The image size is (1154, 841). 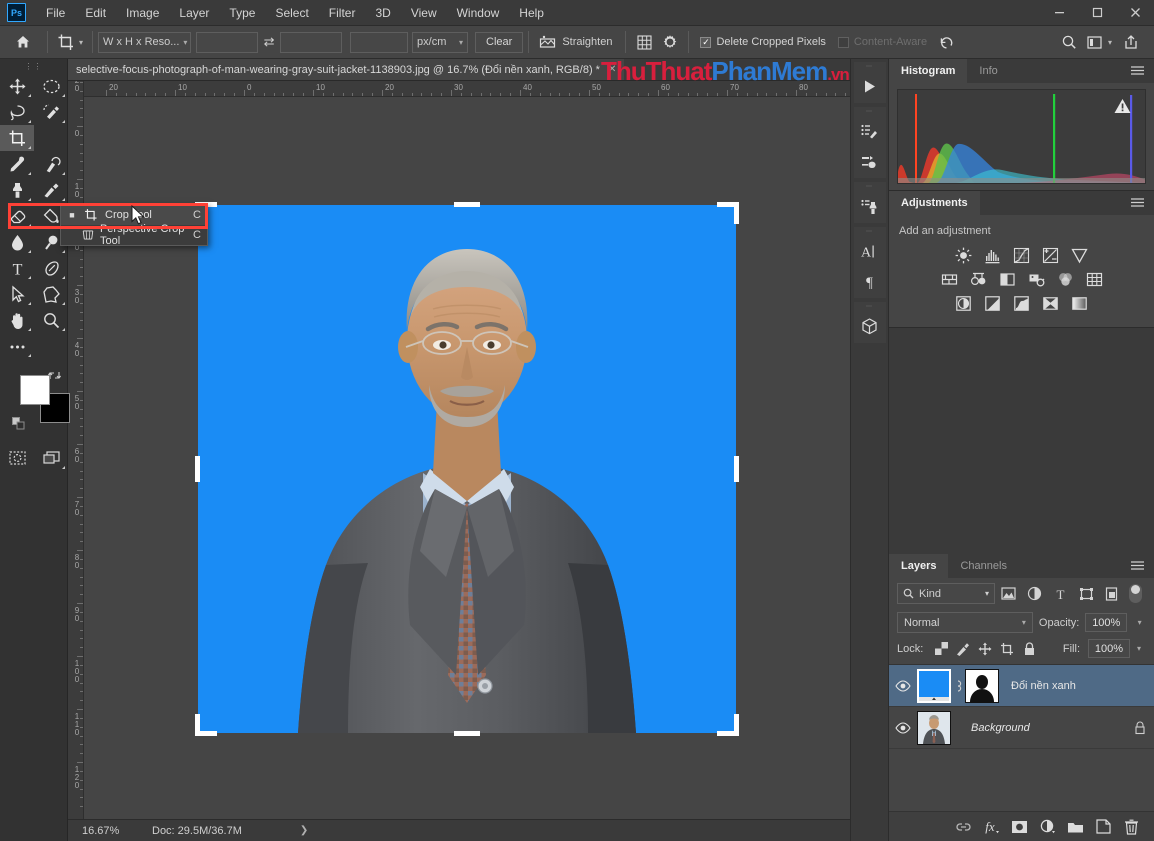 What do you see at coordinates (964, 255) in the screenshot?
I see `brightness-contrast-icon` at bounding box center [964, 255].